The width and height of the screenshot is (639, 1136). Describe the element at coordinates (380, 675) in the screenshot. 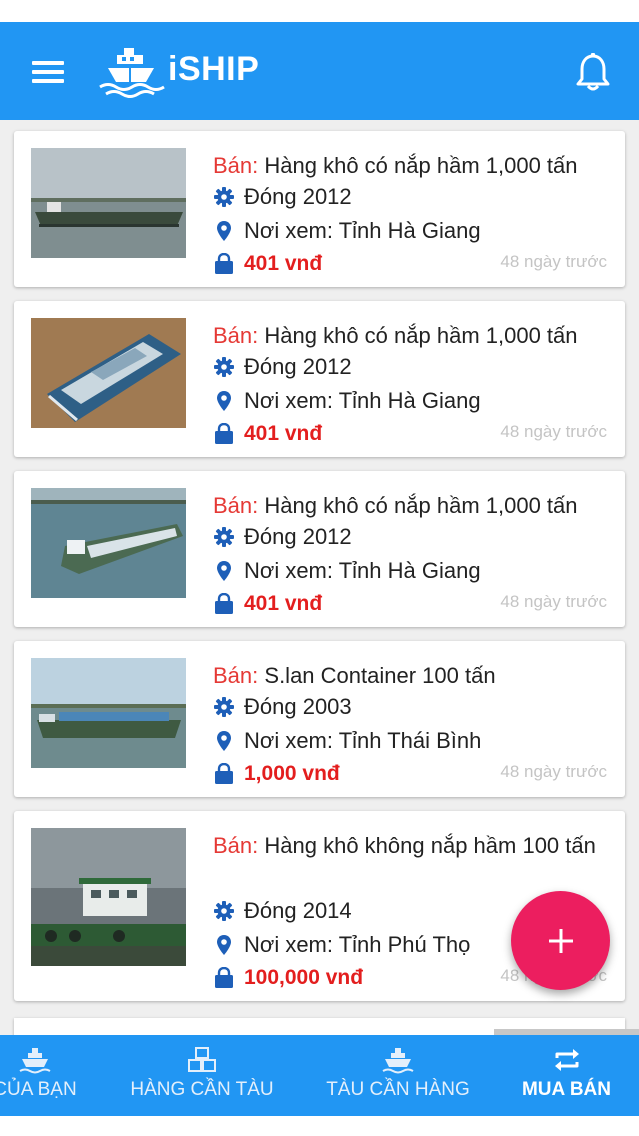

I see `listing-title-text: S.lan Container 100 tấn` at that location.